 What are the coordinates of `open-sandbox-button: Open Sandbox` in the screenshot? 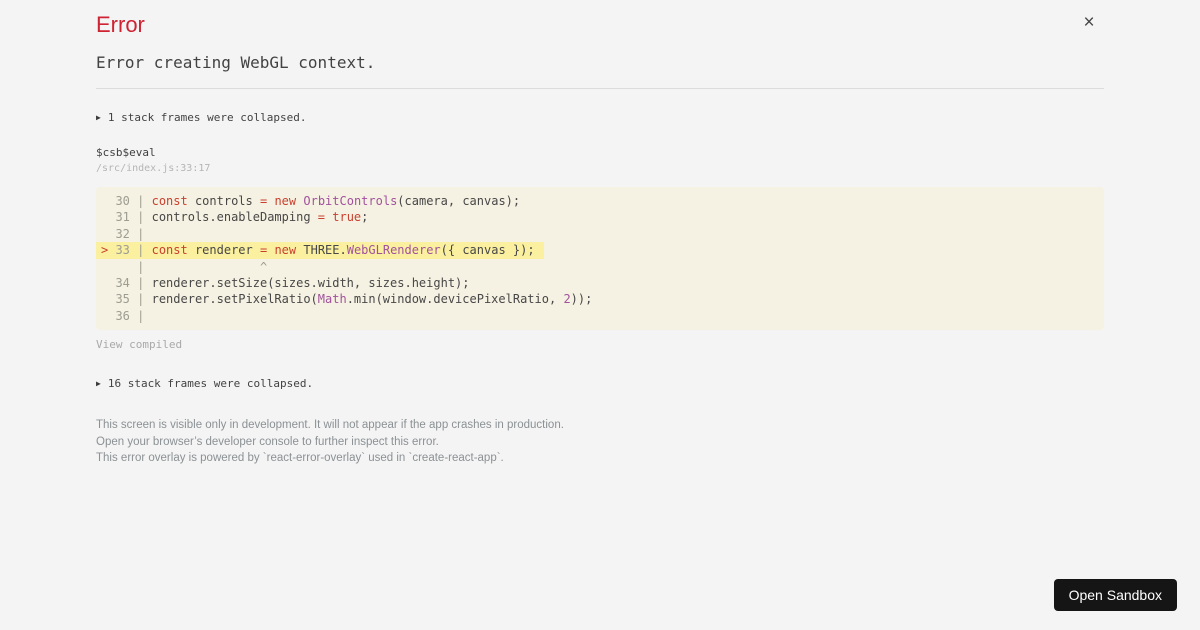 It's located at (1115, 595).